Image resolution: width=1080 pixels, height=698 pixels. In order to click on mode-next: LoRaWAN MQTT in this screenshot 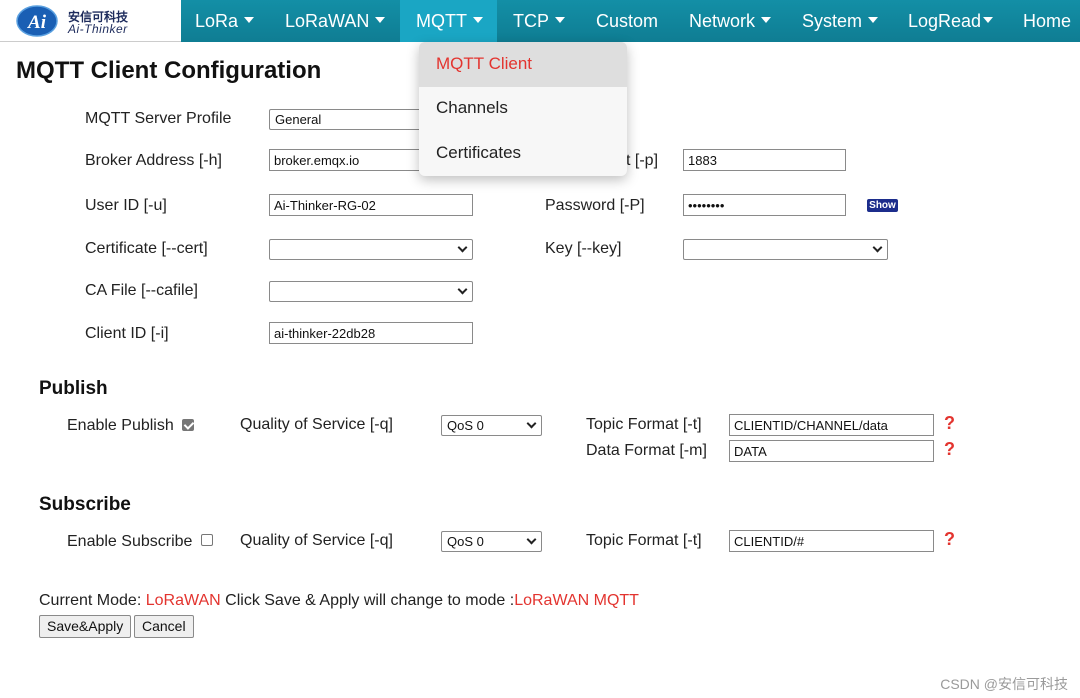, I will do `click(576, 600)`.